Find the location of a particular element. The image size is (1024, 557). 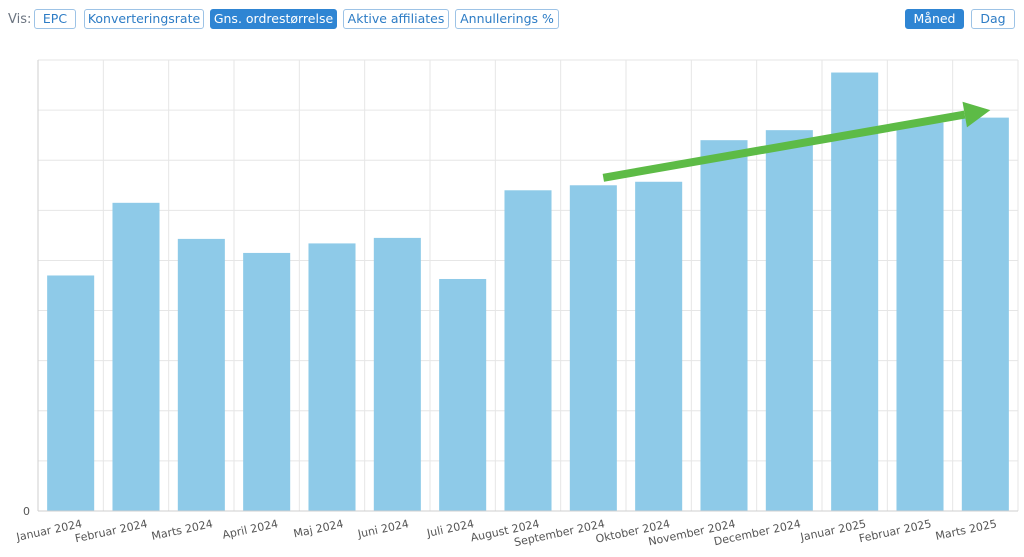

x-tick-label: Juni 2024 is located at coordinates (383, 529).